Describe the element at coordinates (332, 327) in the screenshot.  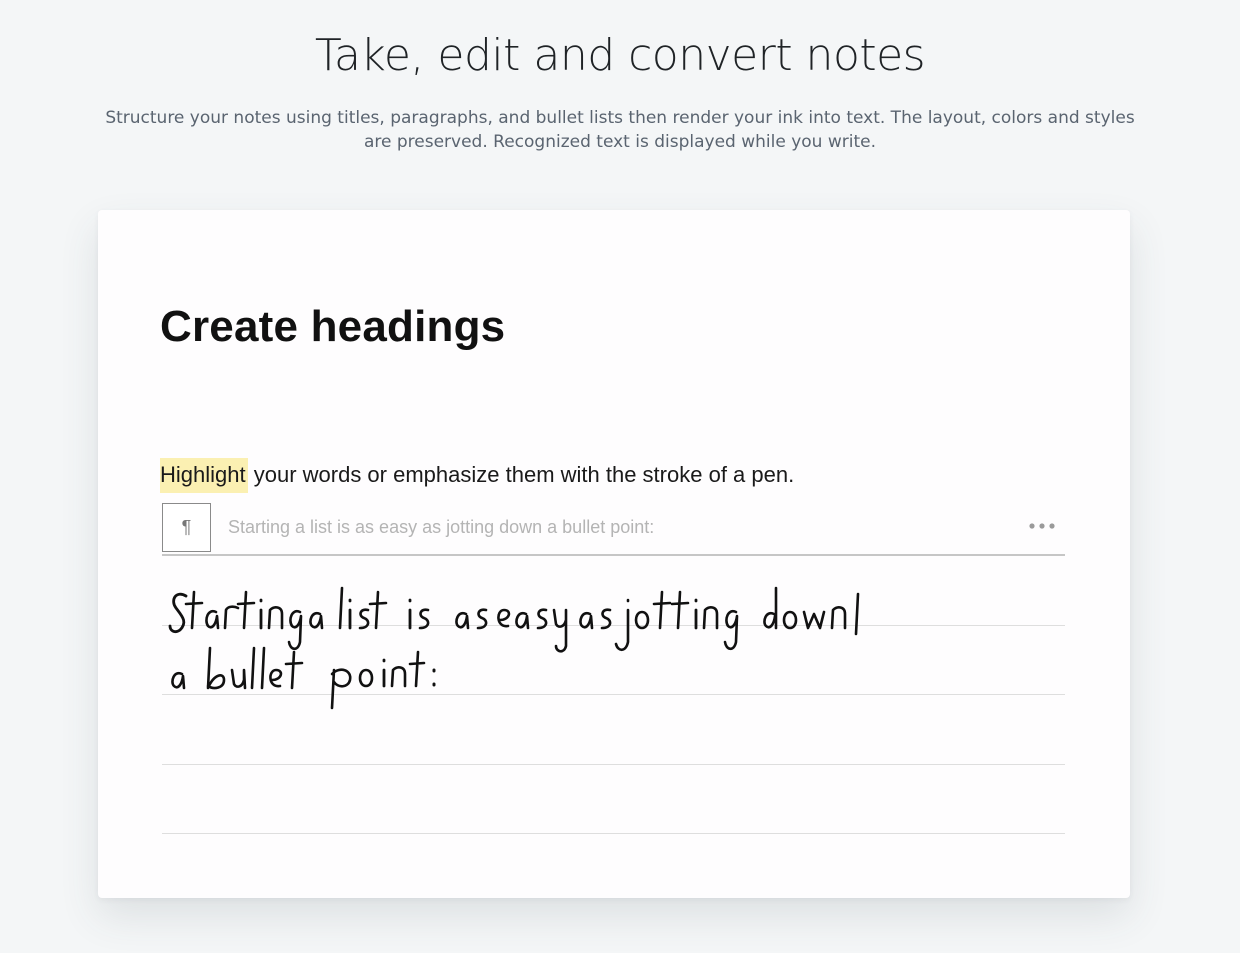
I see `editor-heading: Create headings` at that location.